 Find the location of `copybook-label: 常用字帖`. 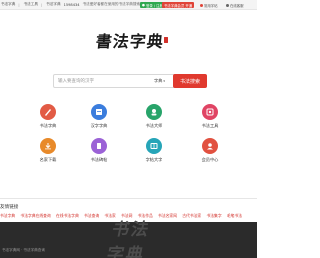

copybook-label: 常用字帖 is located at coordinates (211, 5).